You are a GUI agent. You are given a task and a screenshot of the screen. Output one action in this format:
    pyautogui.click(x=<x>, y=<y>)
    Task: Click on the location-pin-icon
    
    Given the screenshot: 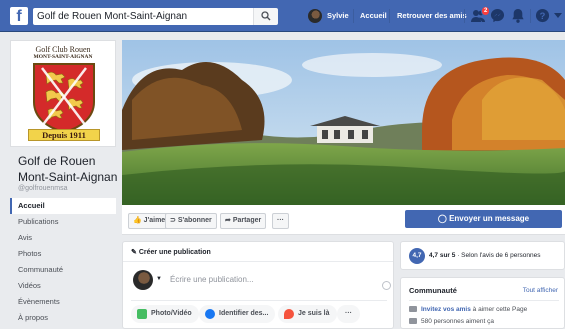 What is the action you would take?
    pyautogui.click(x=289, y=314)
    